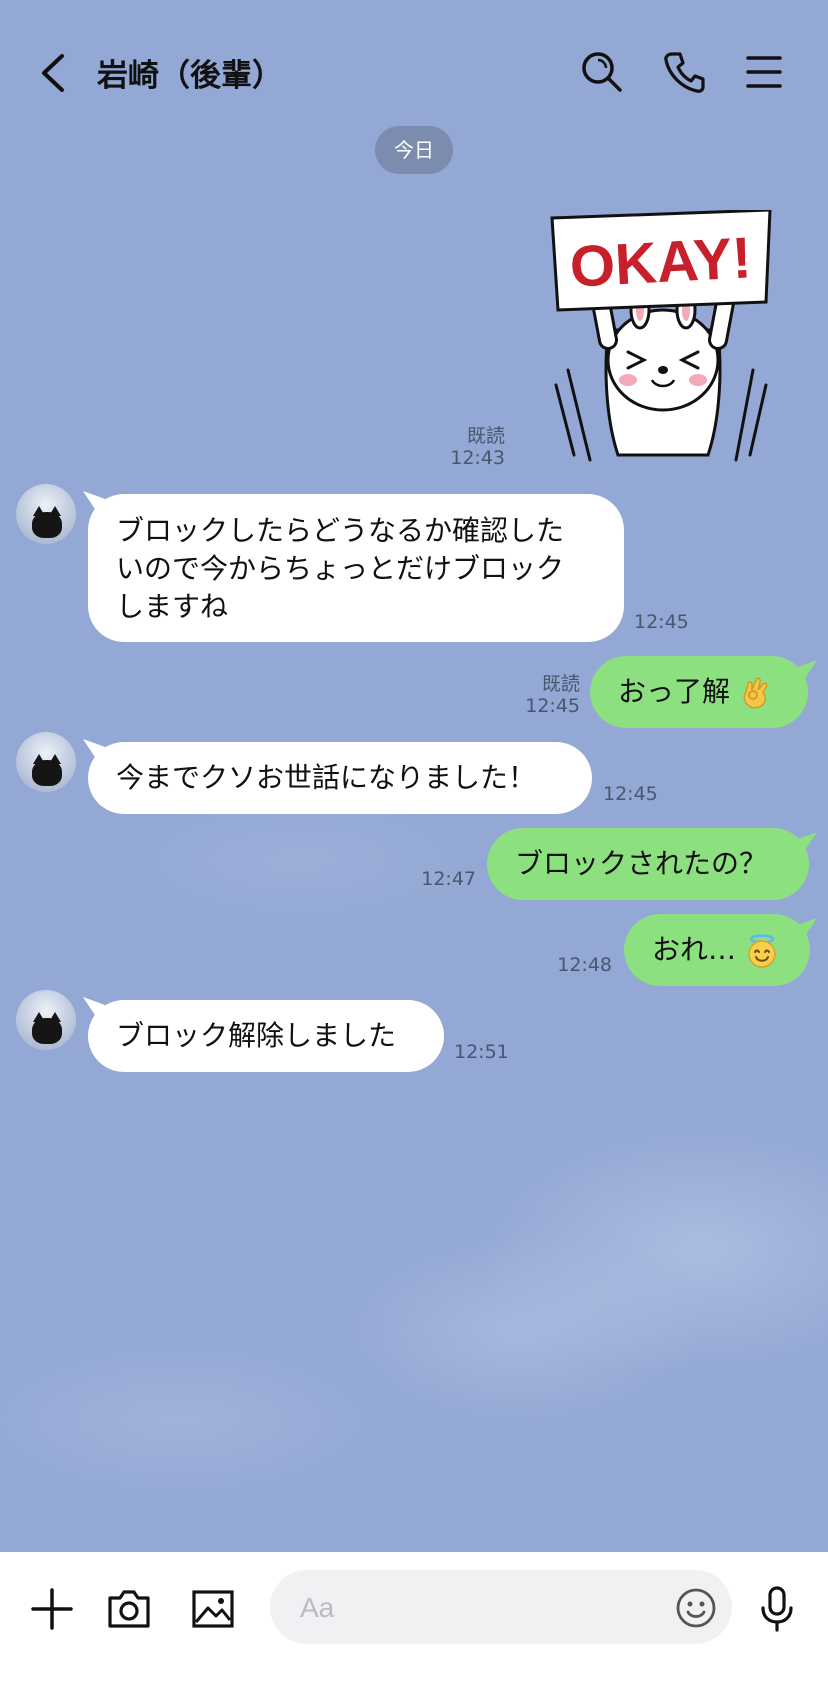 The image size is (828, 1686). Describe the element at coordinates (480, 1608) in the screenshot. I see `message-input` at that location.